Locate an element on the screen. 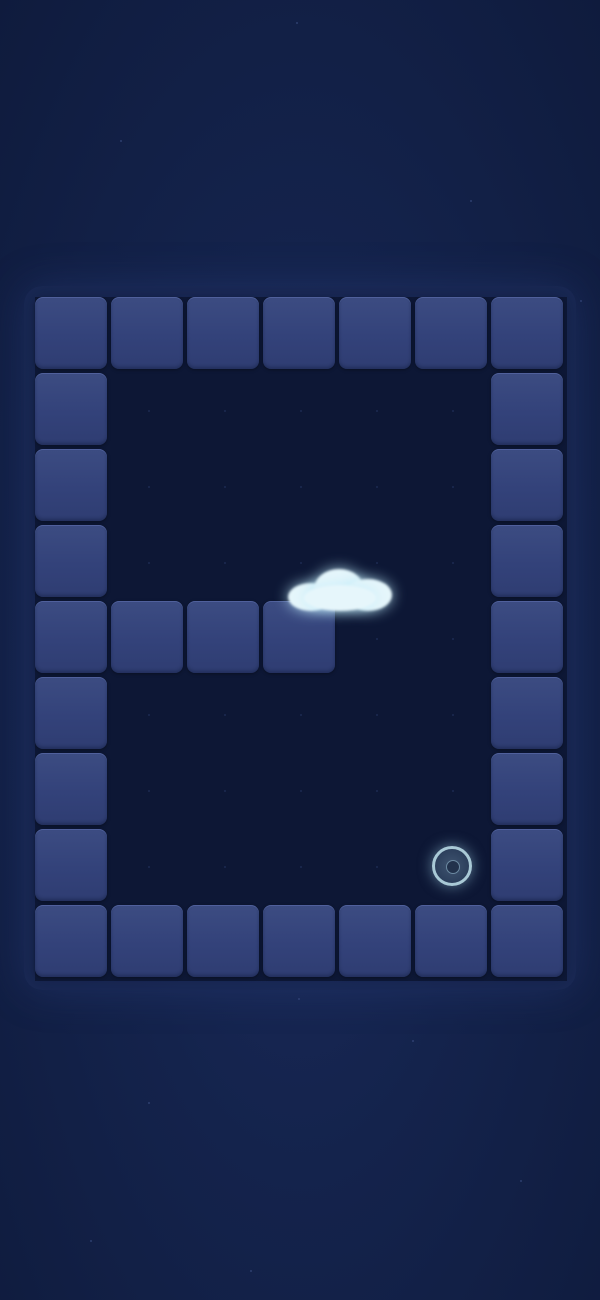 This screenshot has width=600, height=1300. target-core is located at coordinates (453, 867).